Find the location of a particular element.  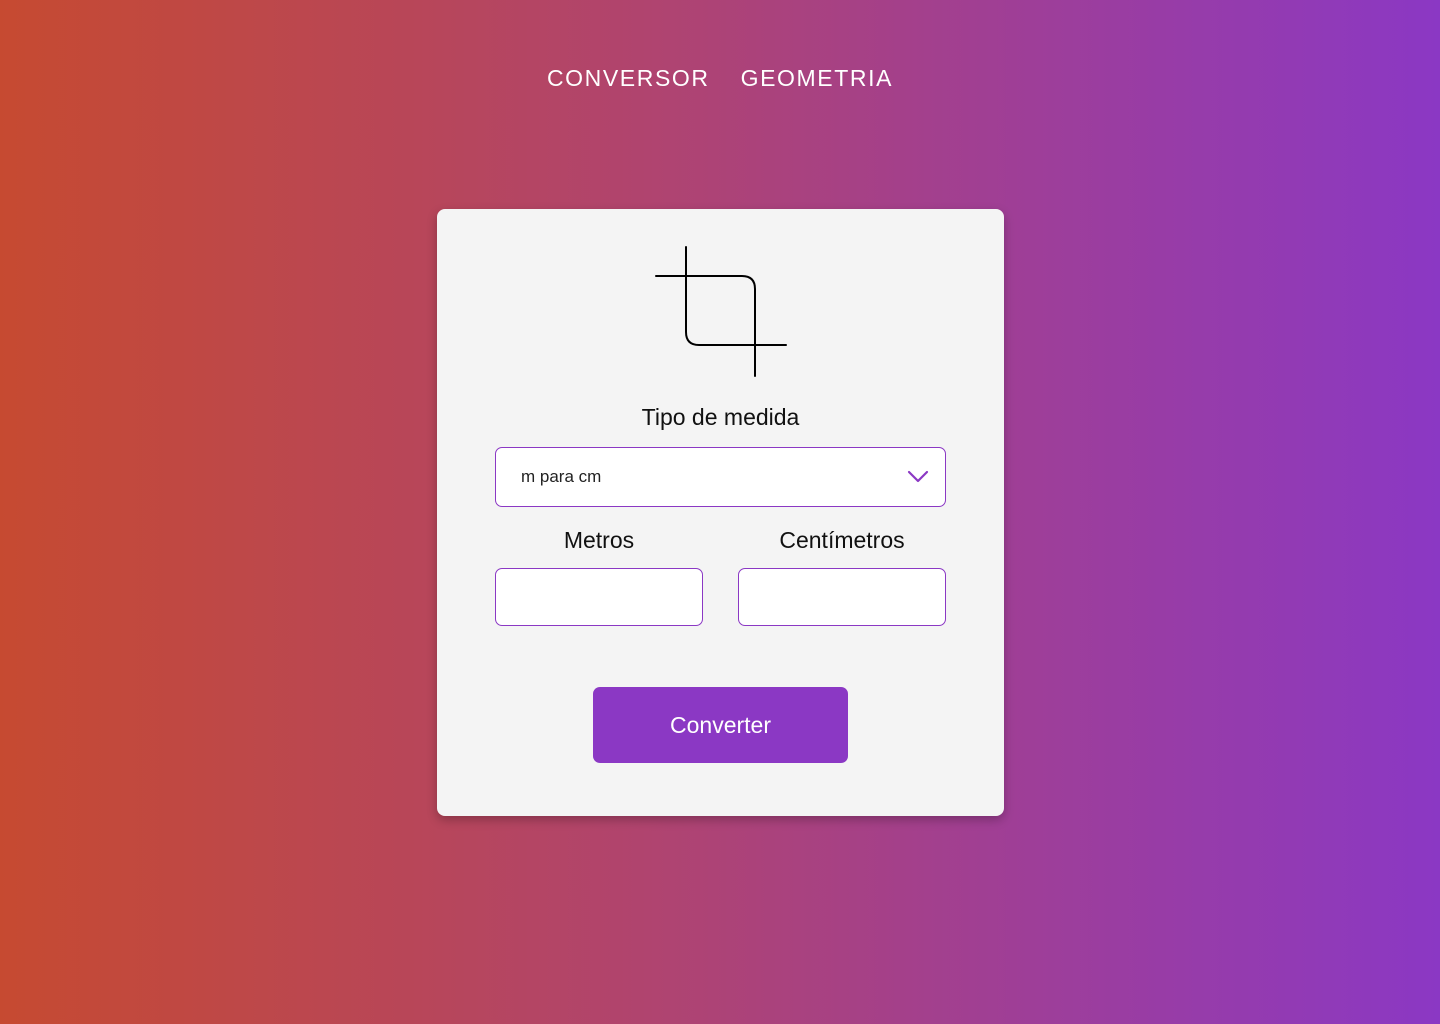

nav-link-geometria: GEOMETRIA is located at coordinates (817, 78).